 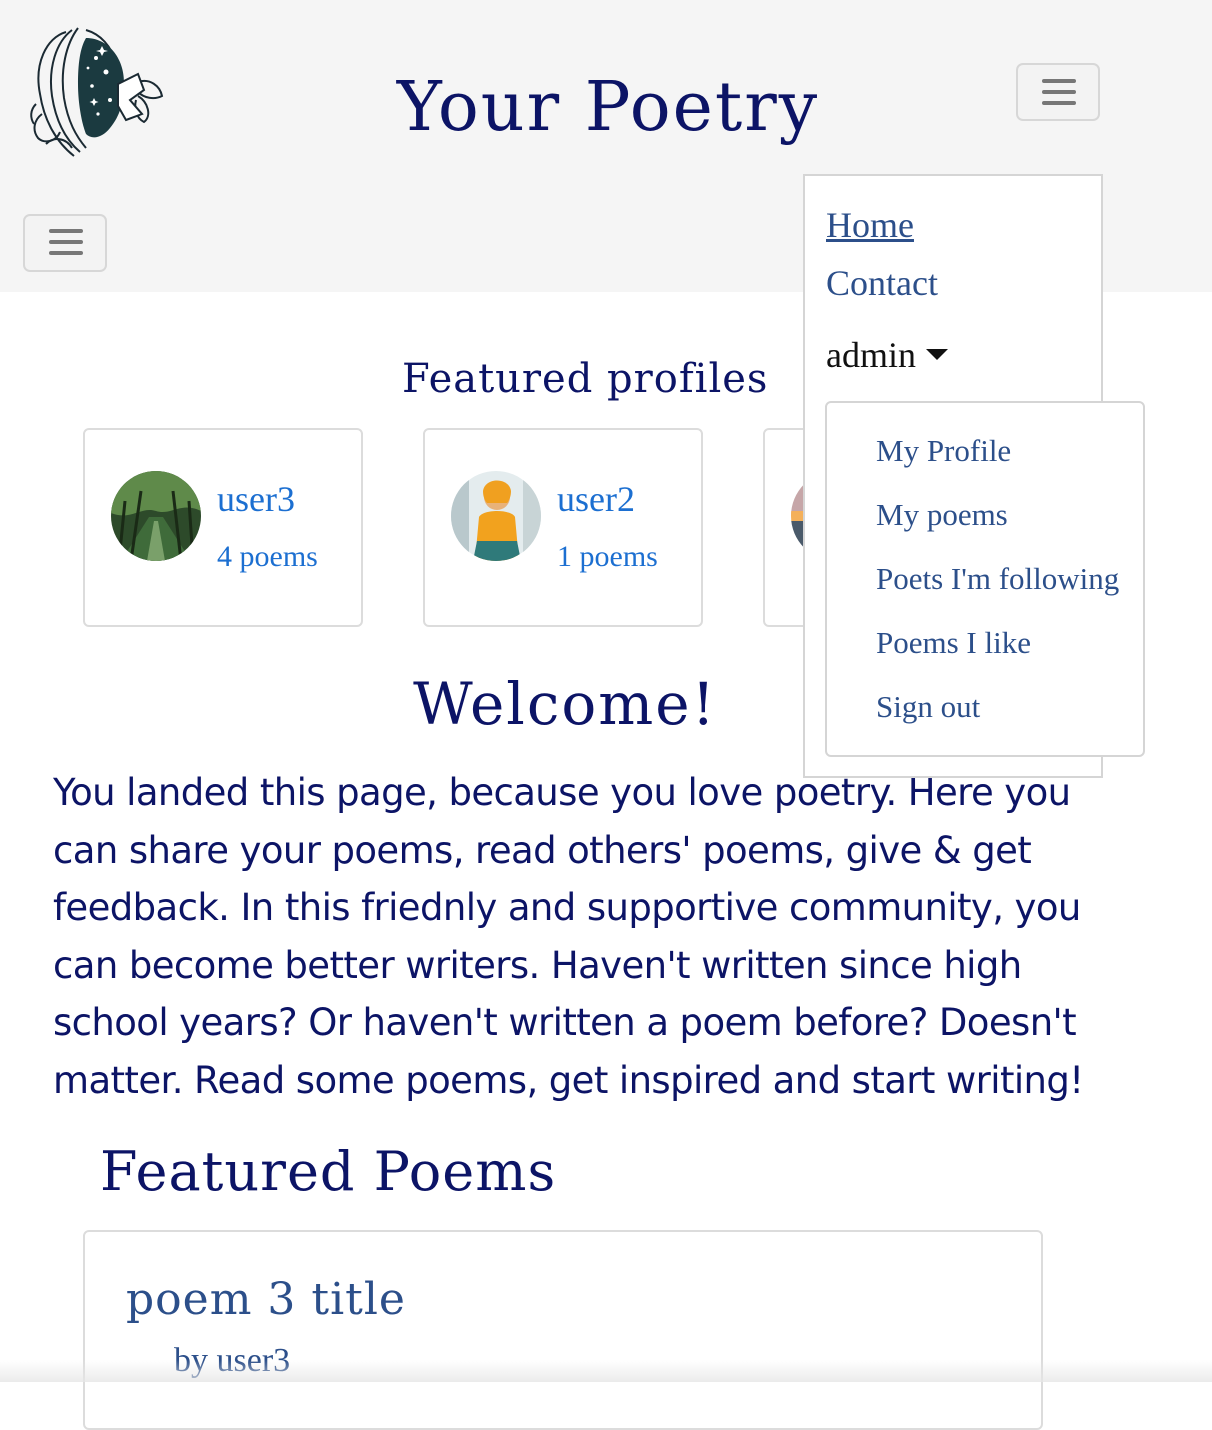 I want to click on secondary-menu-toggler-button, so click(x=65, y=243).